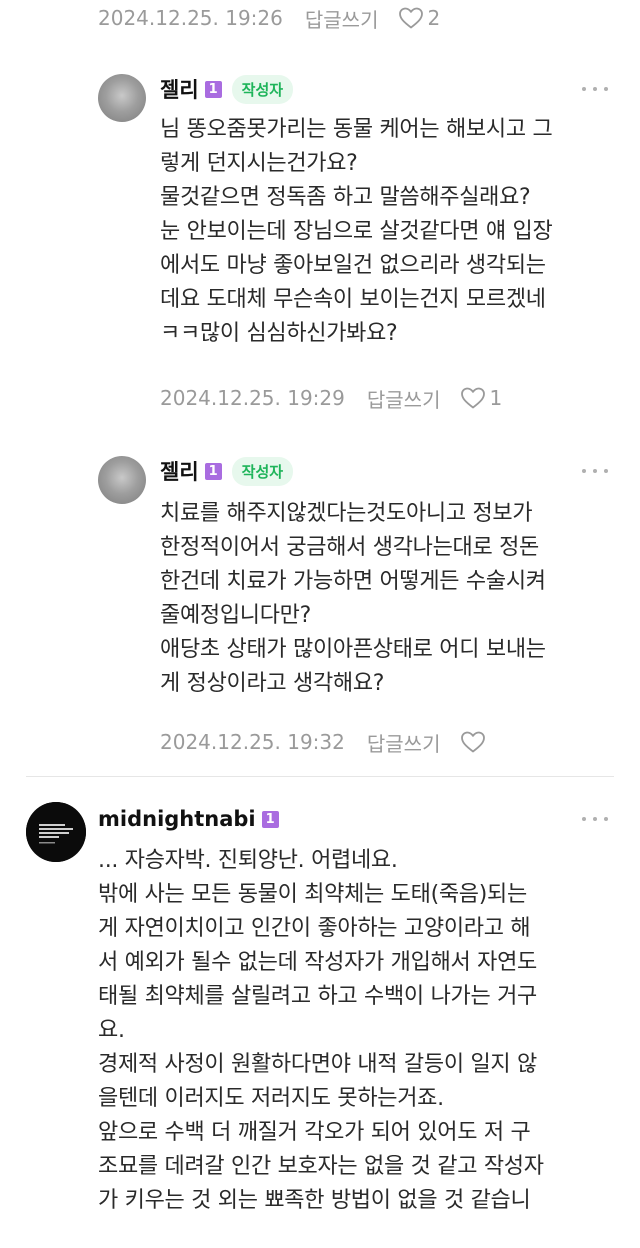 The width and height of the screenshot is (640, 1248). Describe the element at coordinates (317, 996) in the screenshot. I see `text-line: 태될 최약체를 살릴려고 하고 수백이 나가는 거구` at that location.